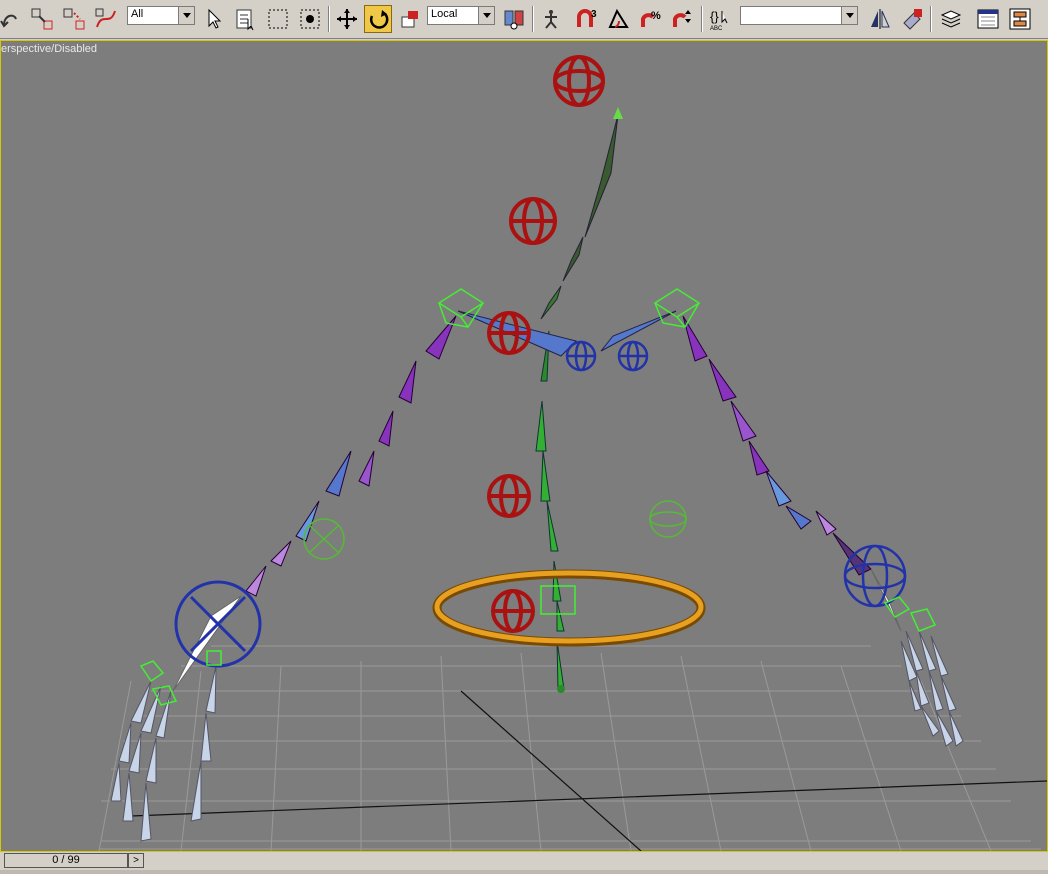  What do you see at coordinates (551, 19) in the screenshot?
I see `select-and-manipulate-icon` at bounding box center [551, 19].